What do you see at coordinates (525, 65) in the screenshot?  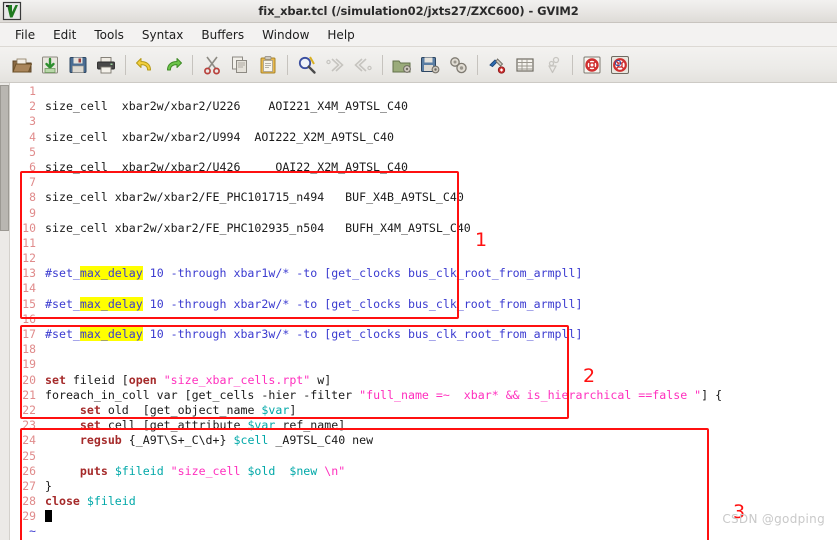 I see `shell-grid-icon` at bounding box center [525, 65].